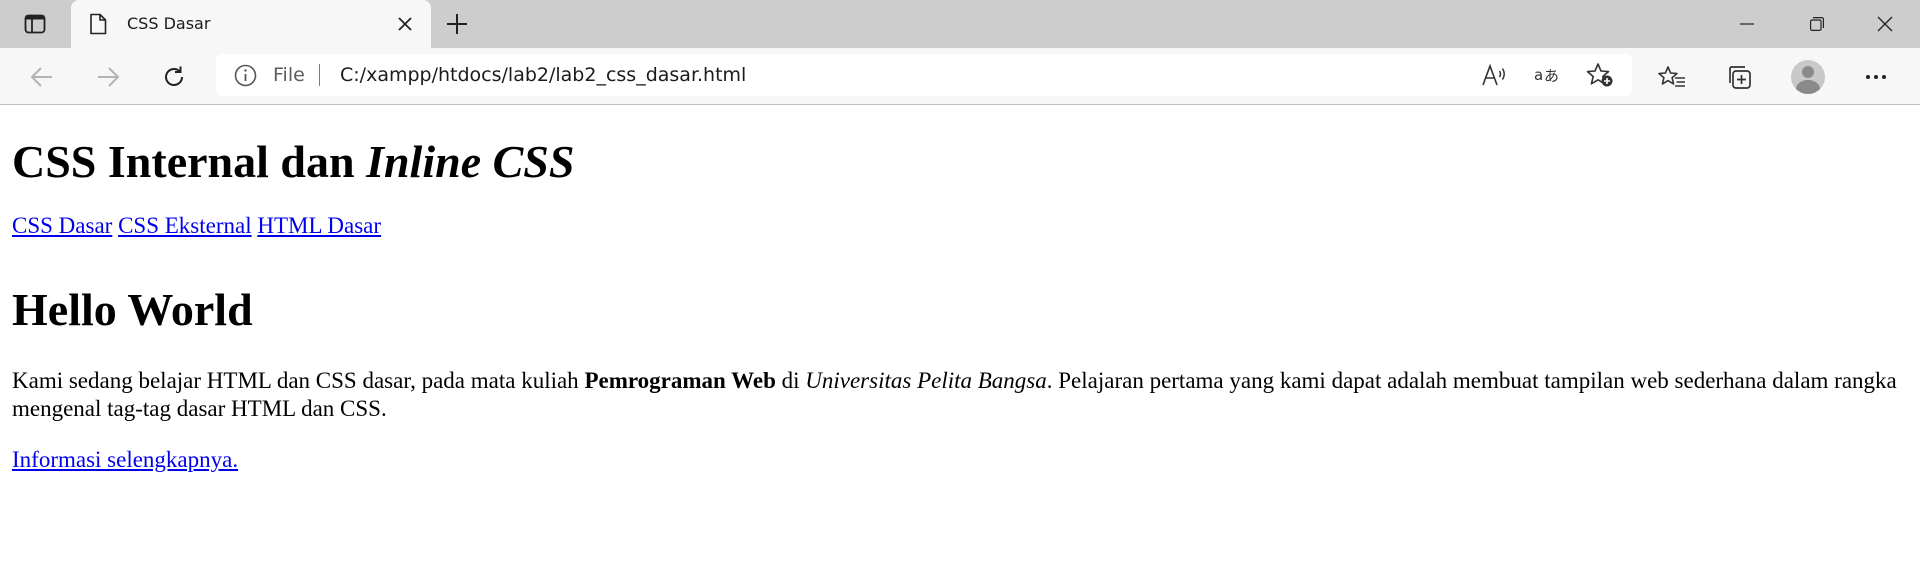 This screenshot has height=581, width=1920. I want to click on page-icon, so click(98, 24).